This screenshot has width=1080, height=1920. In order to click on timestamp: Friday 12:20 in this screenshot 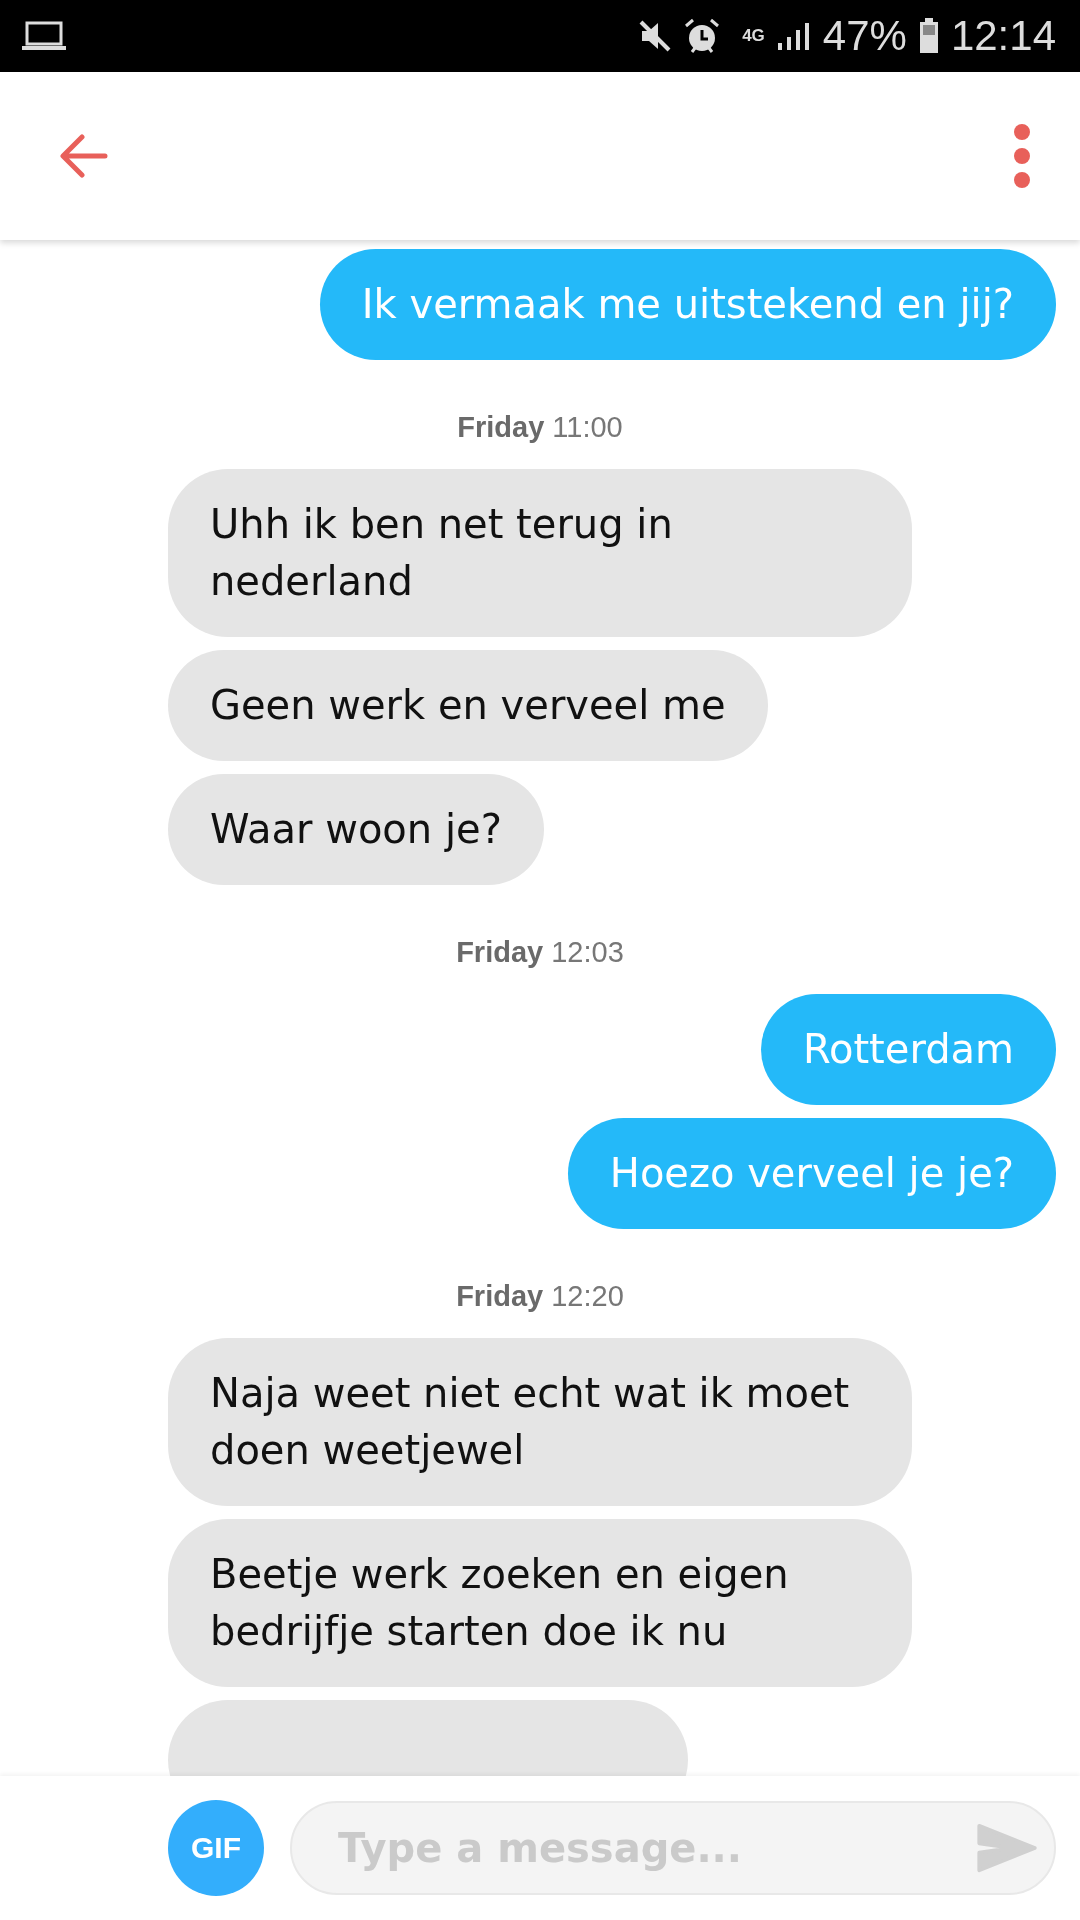, I will do `click(540, 1296)`.